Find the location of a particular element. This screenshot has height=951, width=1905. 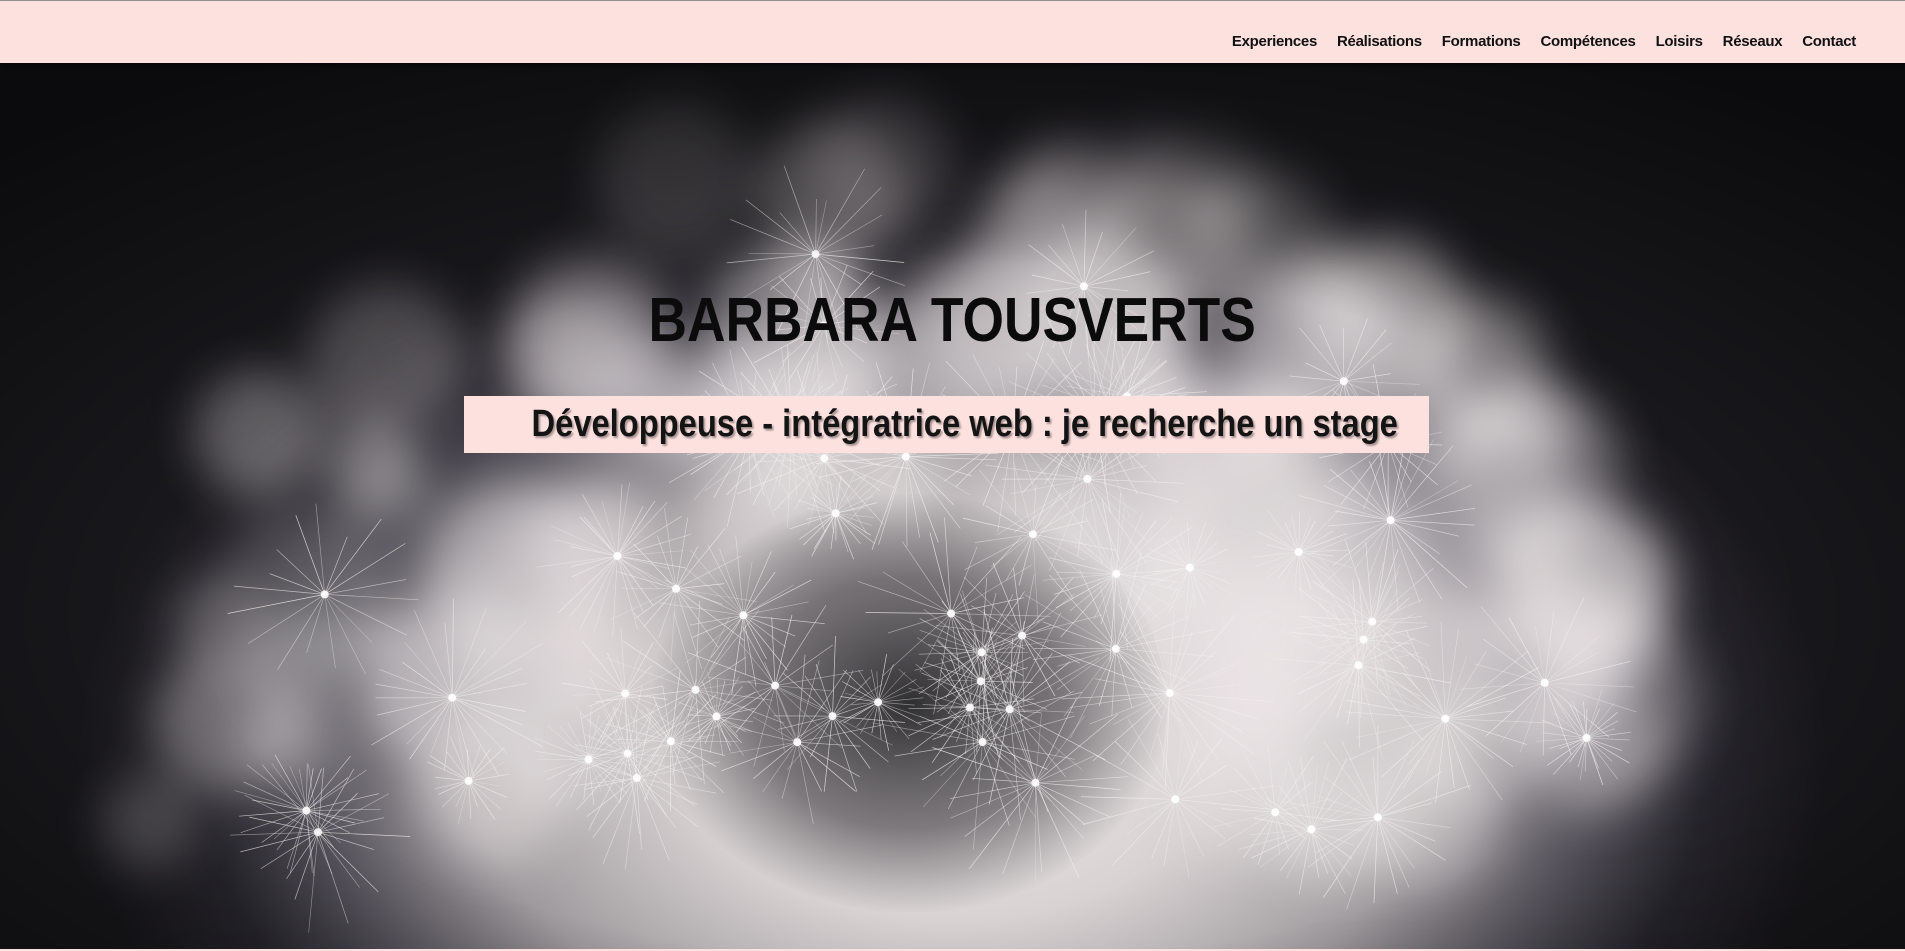

hero-title-text: BARBARA TOUSVERTS is located at coordinates (952, 320).